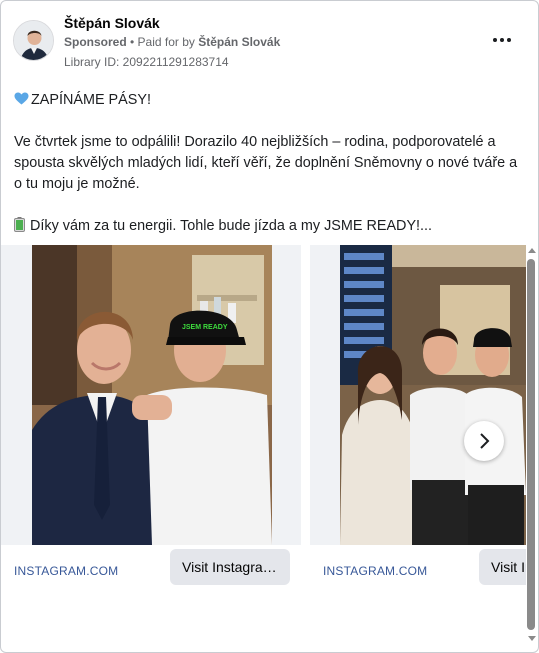  I want to click on body-line-1: ZAPÍNÁME PÁSY!, so click(266, 100).